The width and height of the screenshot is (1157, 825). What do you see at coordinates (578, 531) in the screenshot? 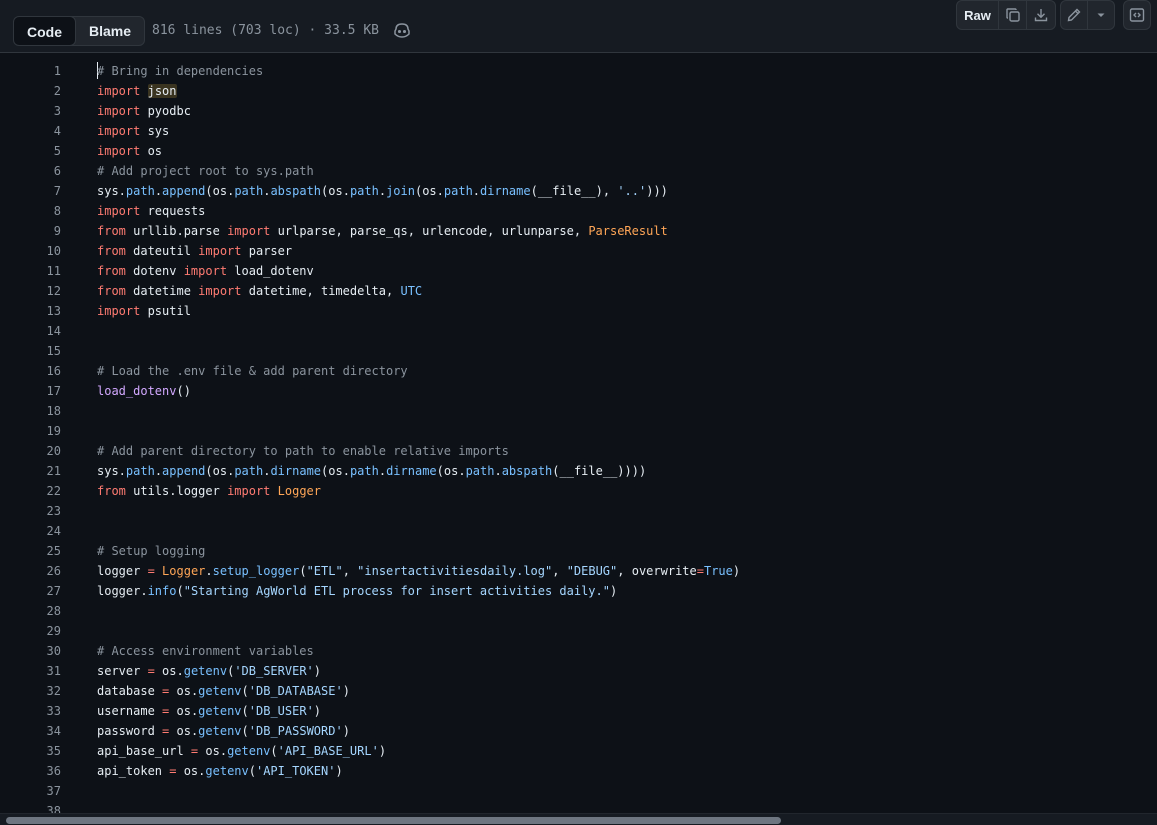
I see `code-line: 24` at bounding box center [578, 531].